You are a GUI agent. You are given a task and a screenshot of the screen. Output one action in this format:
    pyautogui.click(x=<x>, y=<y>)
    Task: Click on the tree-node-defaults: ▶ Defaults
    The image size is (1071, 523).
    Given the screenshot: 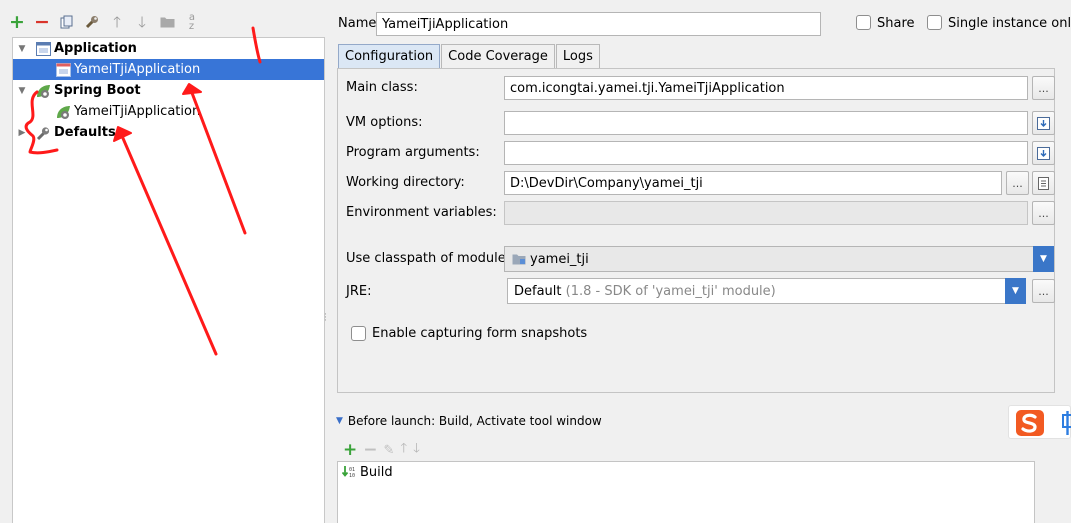 What is the action you would take?
    pyautogui.click(x=168, y=132)
    